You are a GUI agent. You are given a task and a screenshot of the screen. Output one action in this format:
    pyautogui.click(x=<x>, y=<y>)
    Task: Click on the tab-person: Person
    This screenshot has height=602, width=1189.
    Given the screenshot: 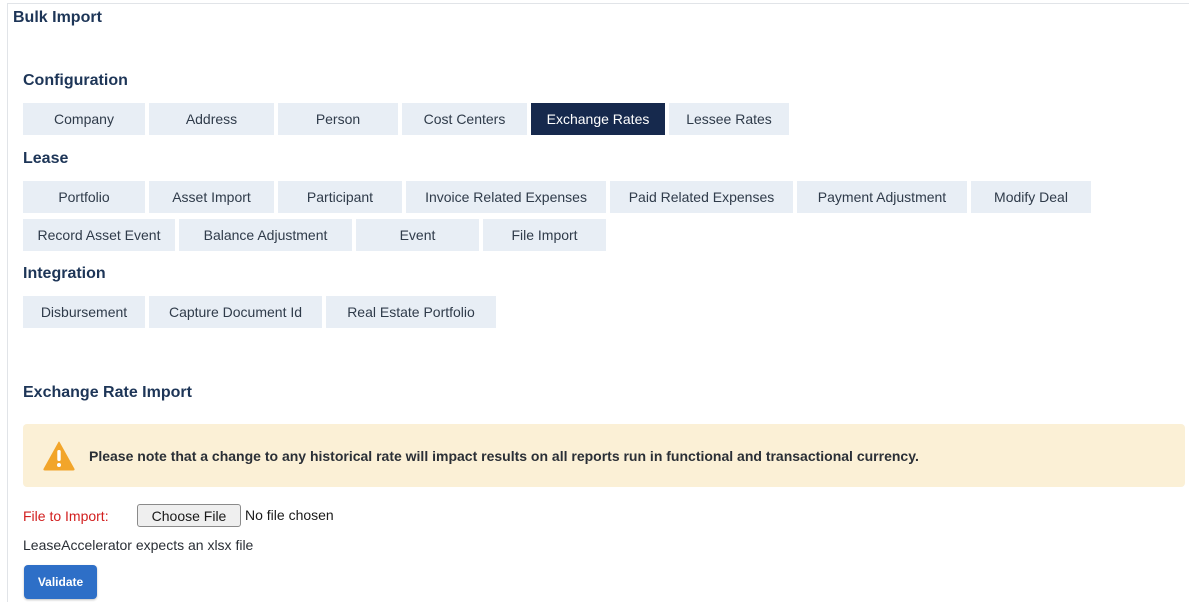 What is the action you would take?
    pyautogui.click(x=338, y=119)
    